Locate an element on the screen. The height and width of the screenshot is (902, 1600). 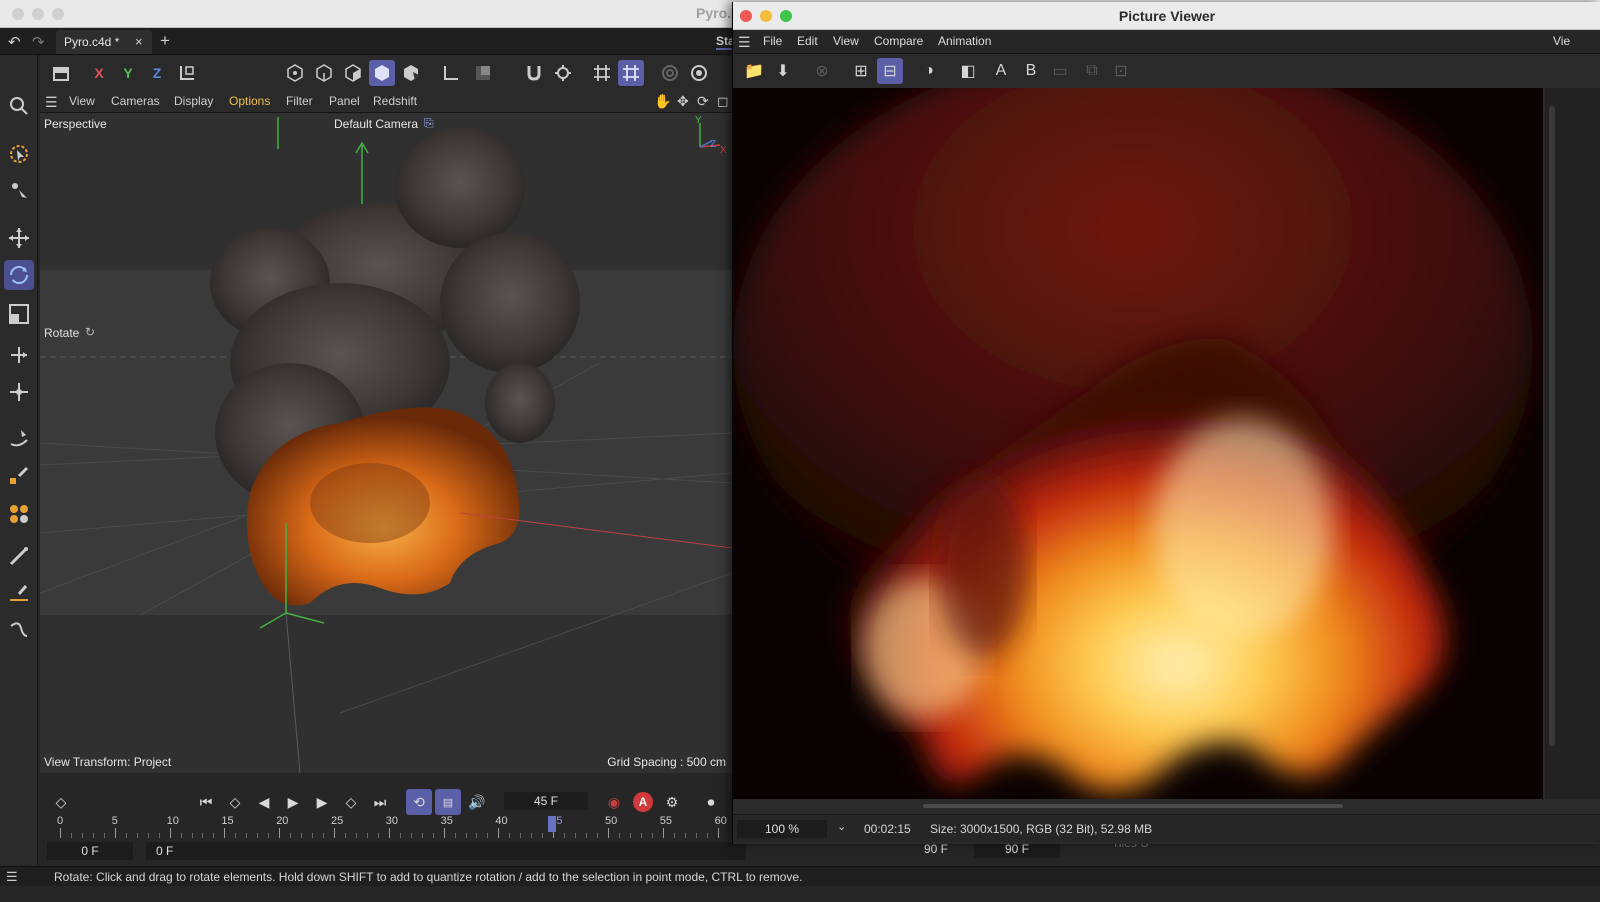
menu-cameras: Cameras is located at coordinates (135, 101).